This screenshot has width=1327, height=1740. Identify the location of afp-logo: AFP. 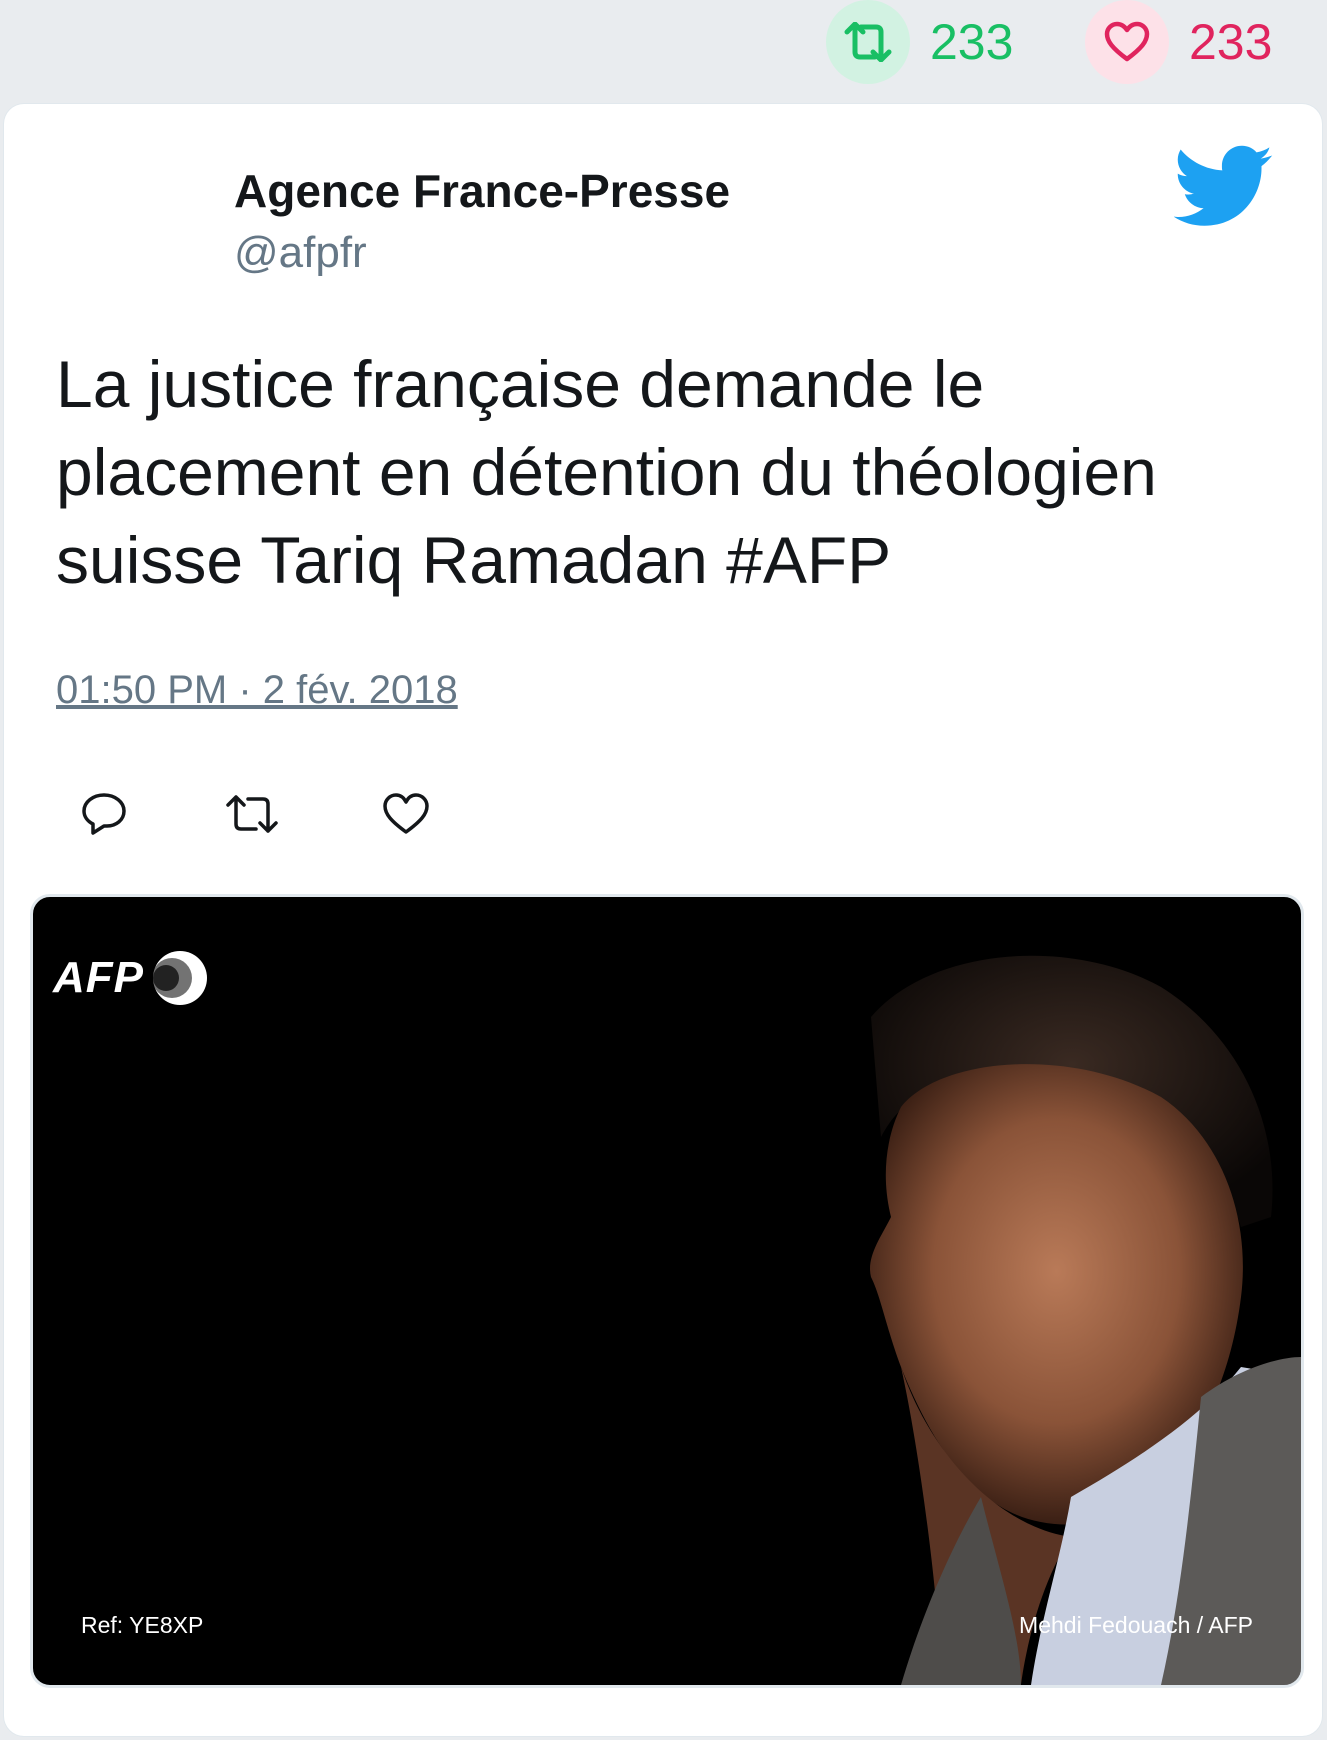
(131, 978).